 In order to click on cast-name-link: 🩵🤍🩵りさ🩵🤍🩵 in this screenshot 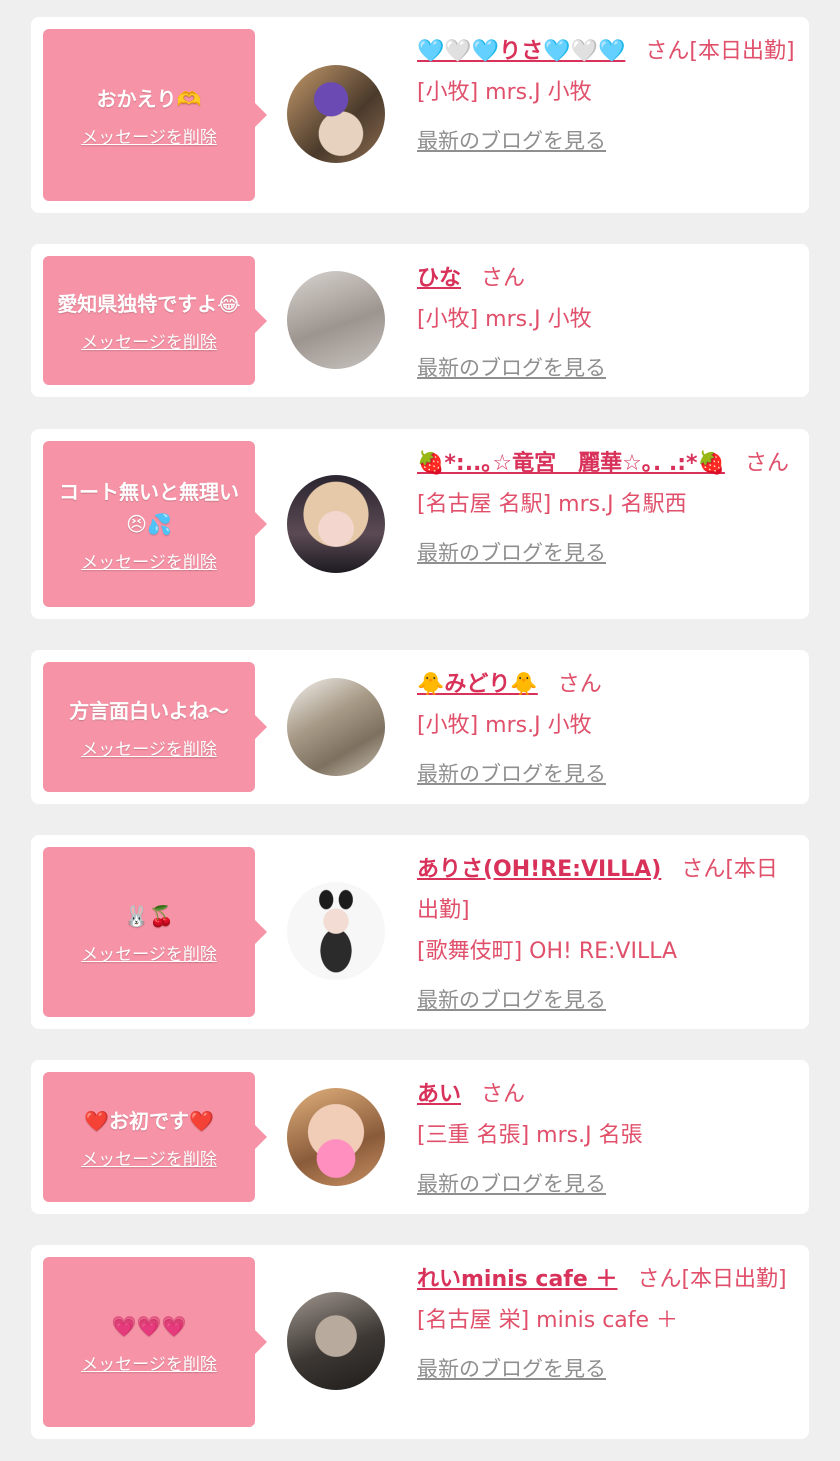, I will do `click(521, 51)`.